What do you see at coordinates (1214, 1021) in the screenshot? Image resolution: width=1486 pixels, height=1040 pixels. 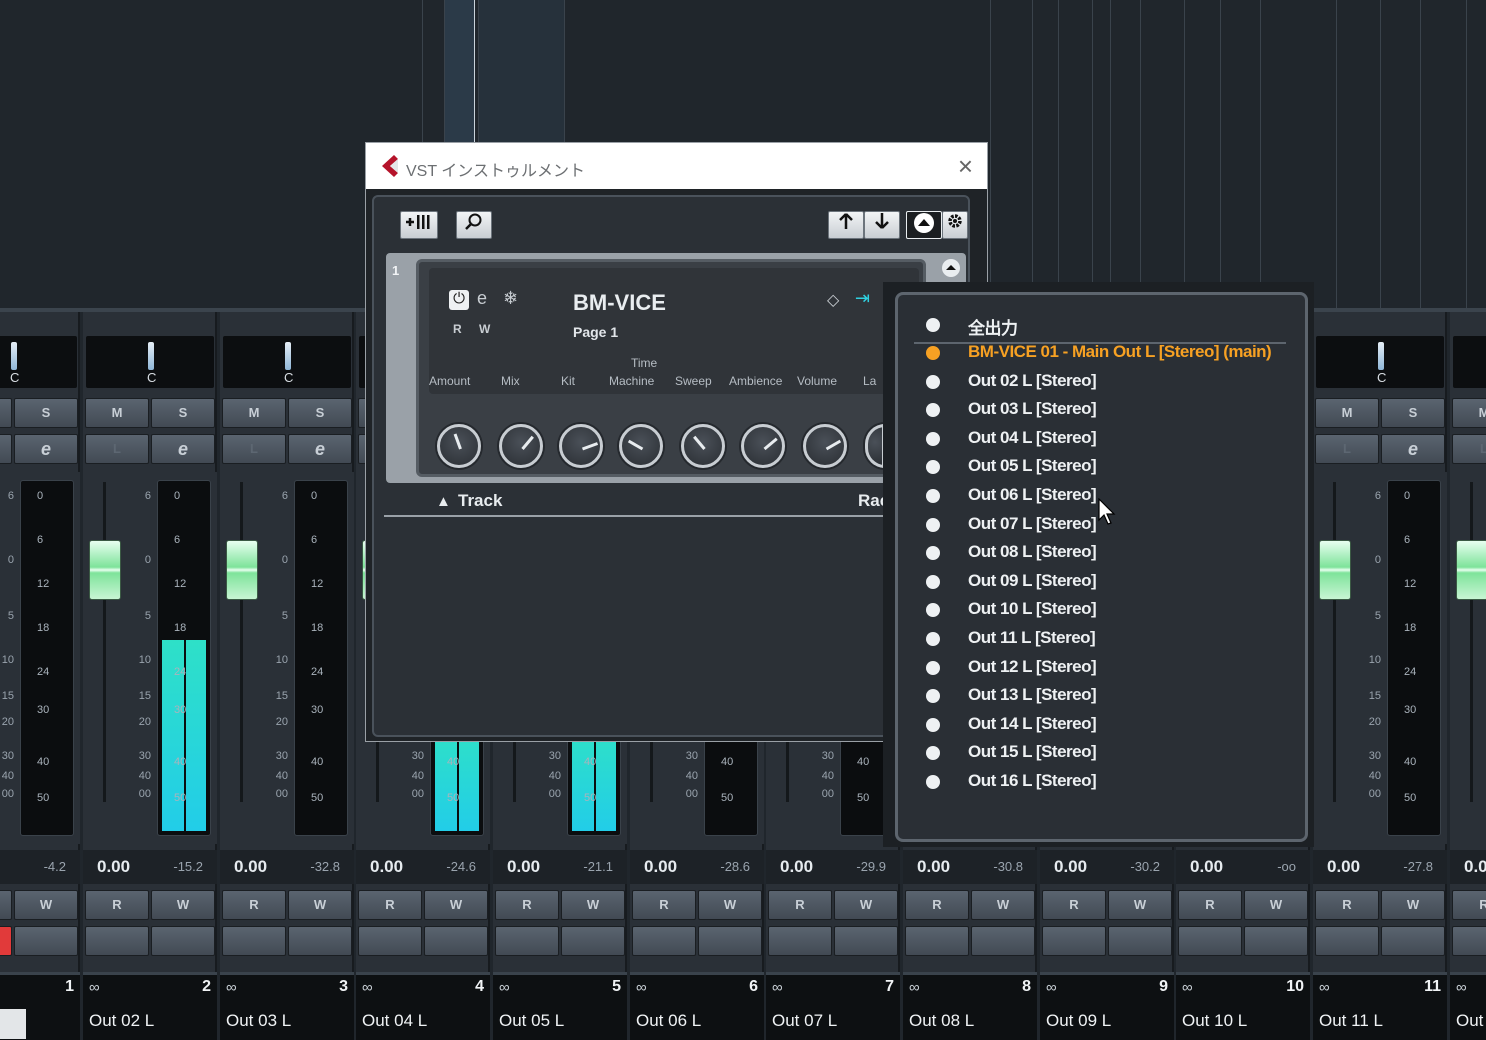 I see `channel-name: Out 10 L` at bounding box center [1214, 1021].